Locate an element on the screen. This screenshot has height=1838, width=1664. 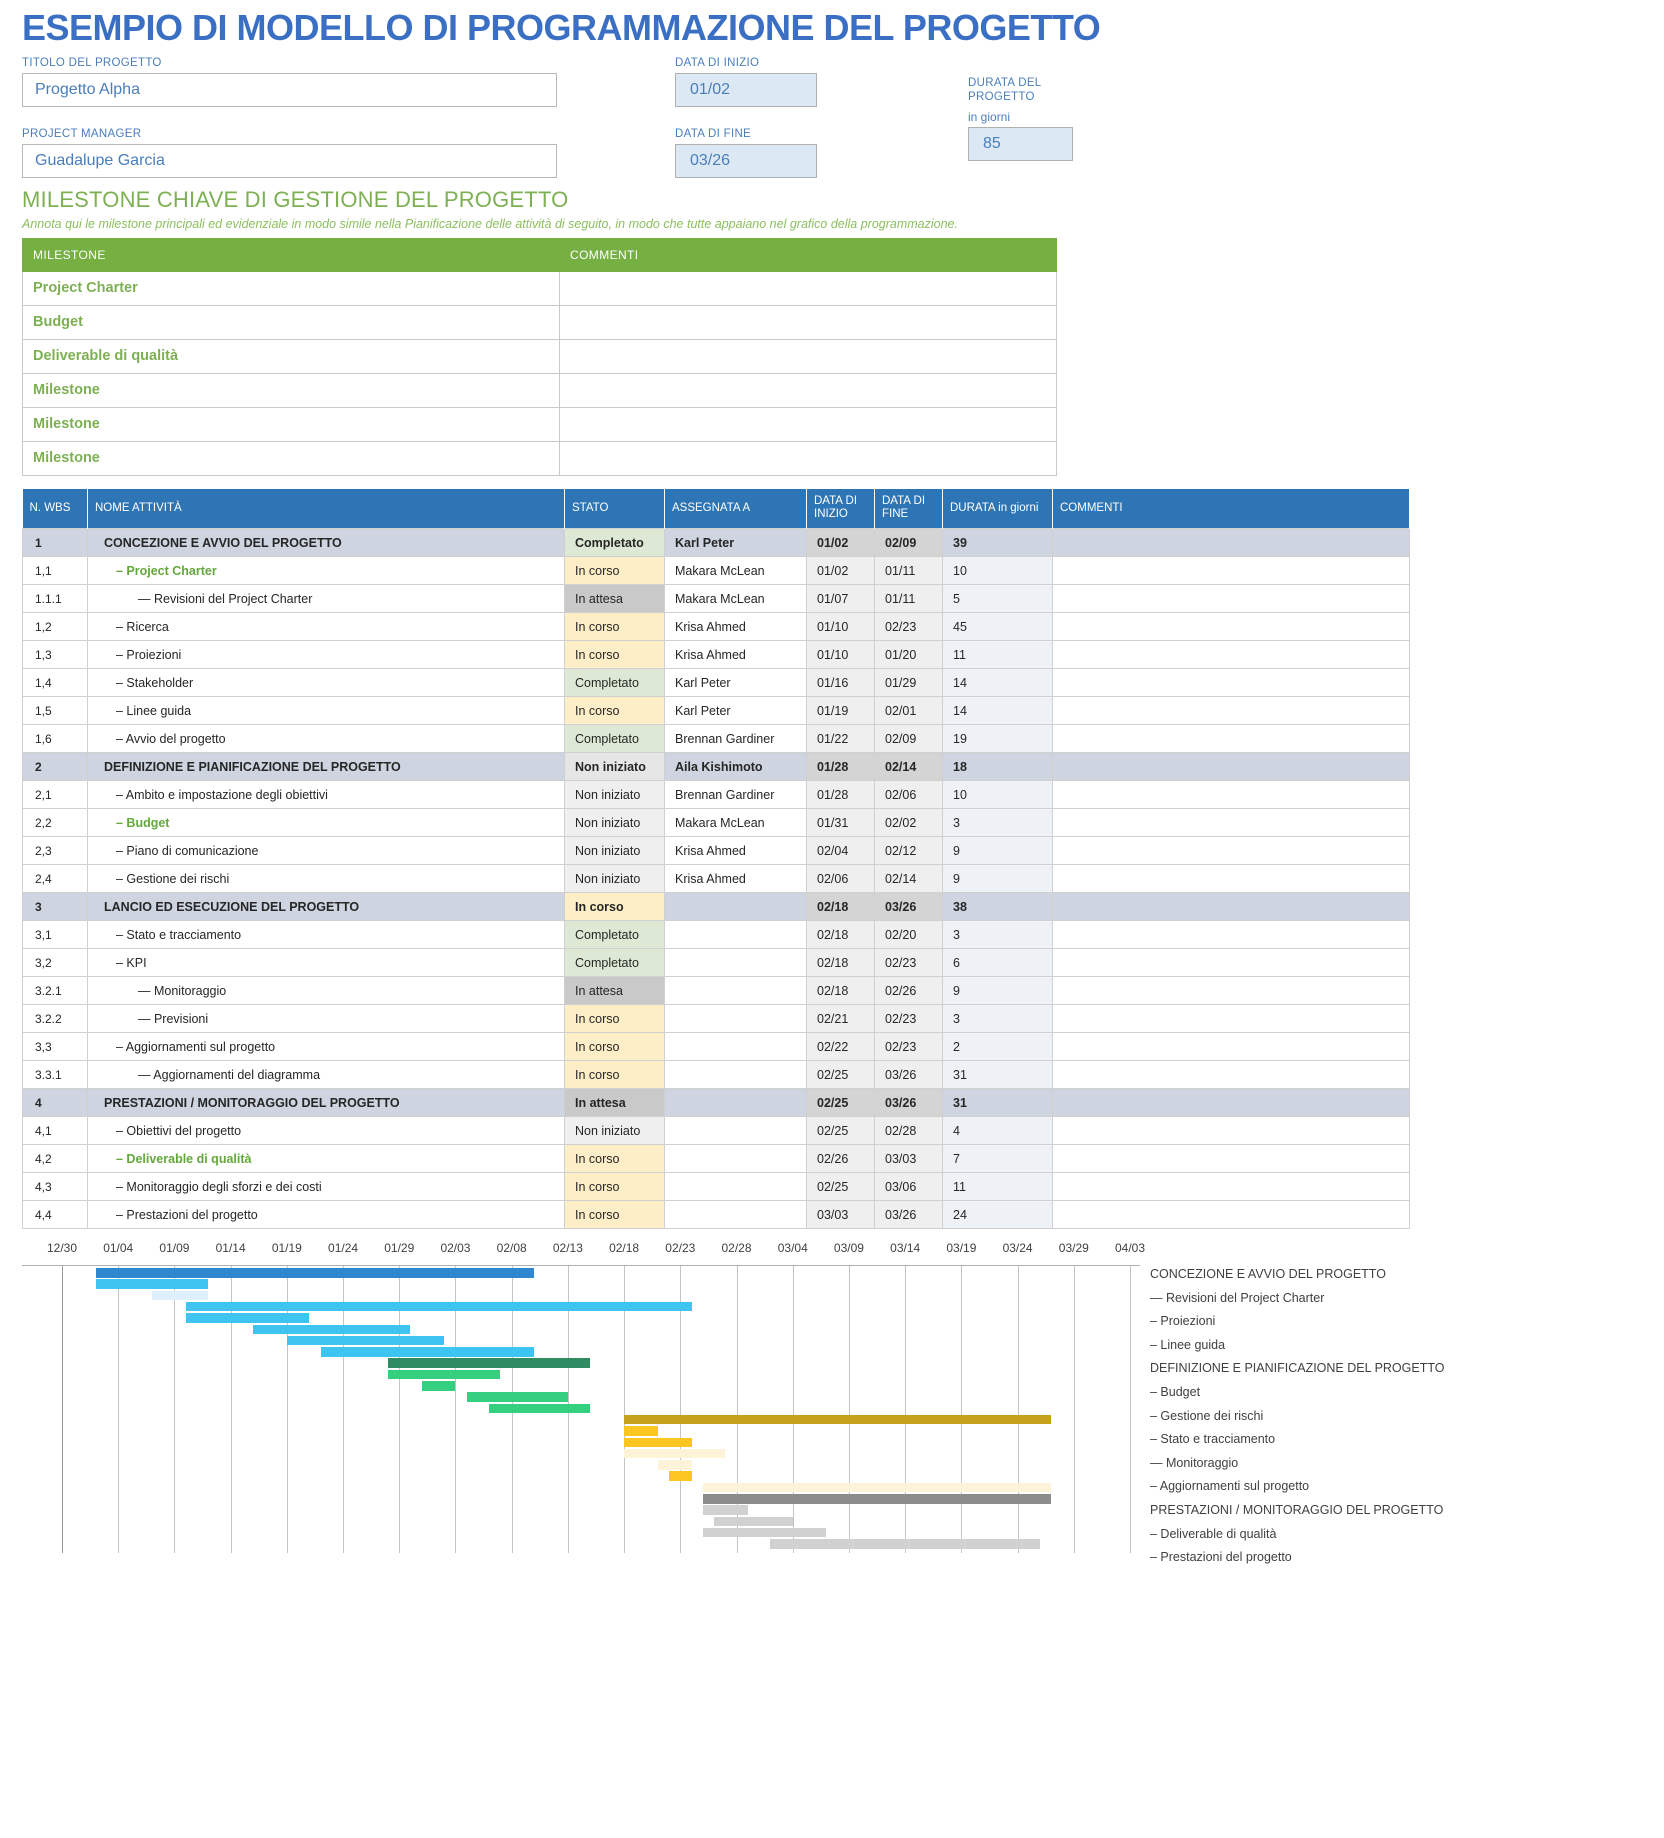
task-assignee: Makara McLean is located at coordinates (735, 571).